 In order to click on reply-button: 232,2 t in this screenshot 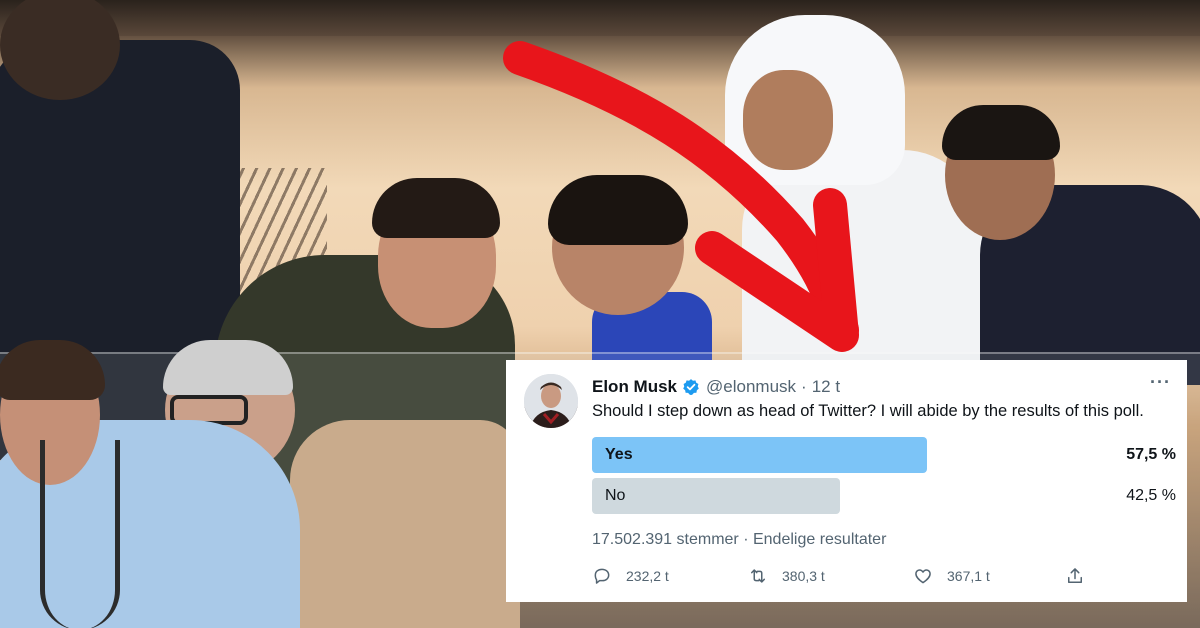, I will do `click(630, 576)`.